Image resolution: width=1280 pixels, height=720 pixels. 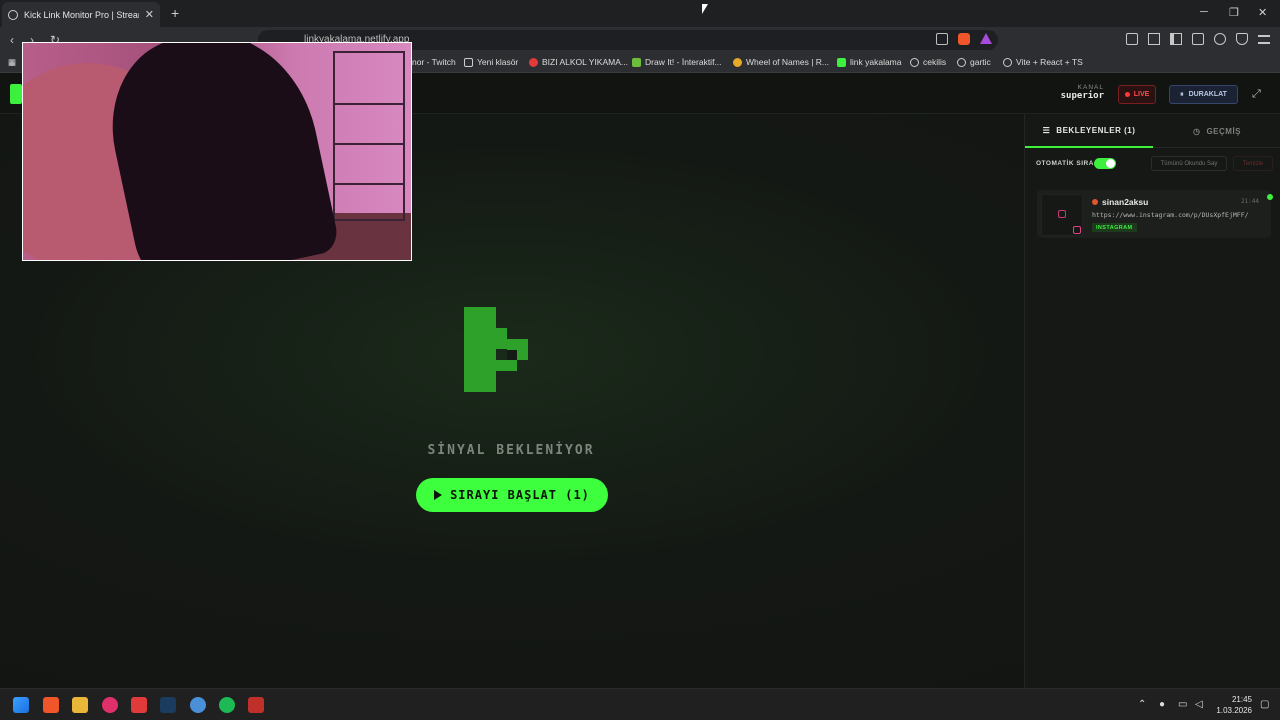 What do you see at coordinates (256, 705) in the screenshot?
I see `voicemeeter-icon` at bounding box center [256, 705].